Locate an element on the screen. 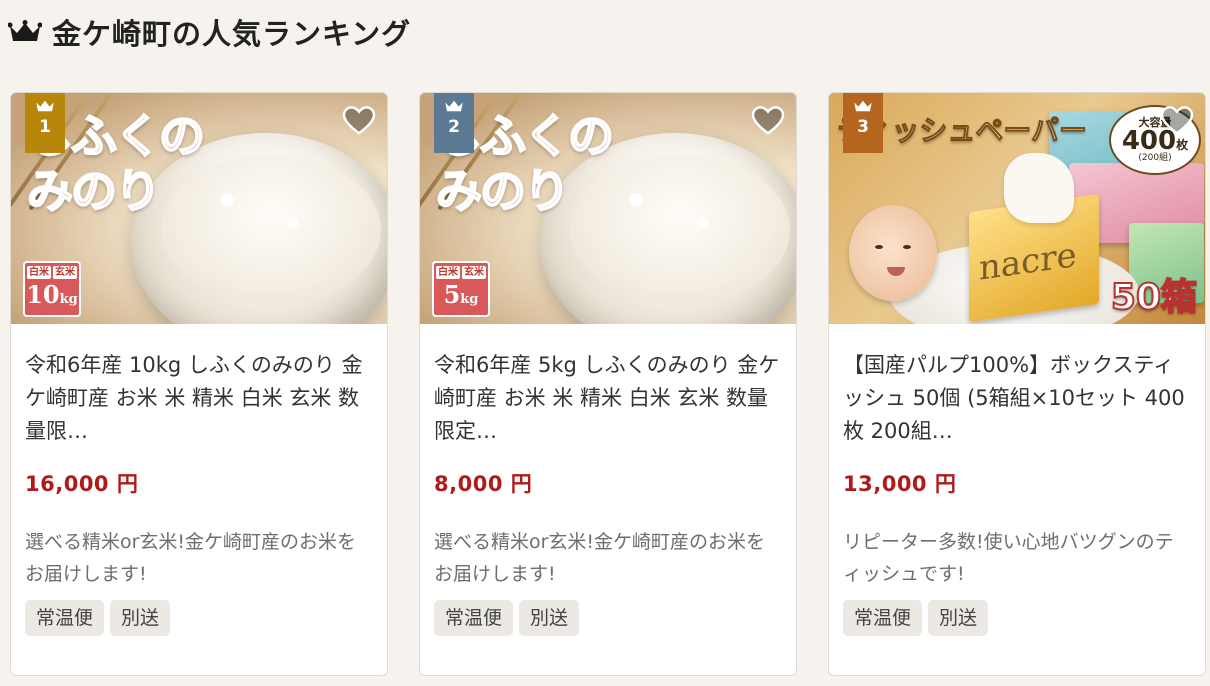 The height and width of the screenshot is (686, 1210). product-price: 13,000 円 is located at coordinates (900, 484).